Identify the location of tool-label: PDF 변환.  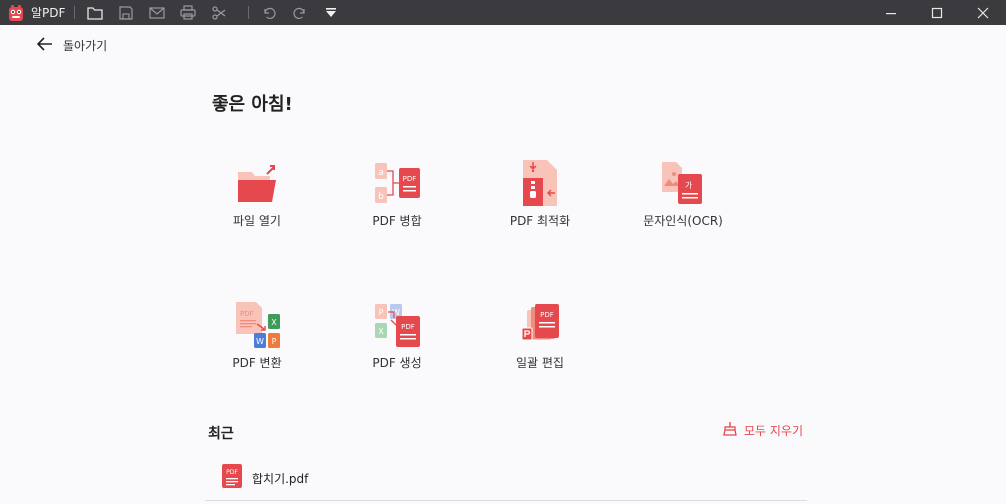
(257, 363).